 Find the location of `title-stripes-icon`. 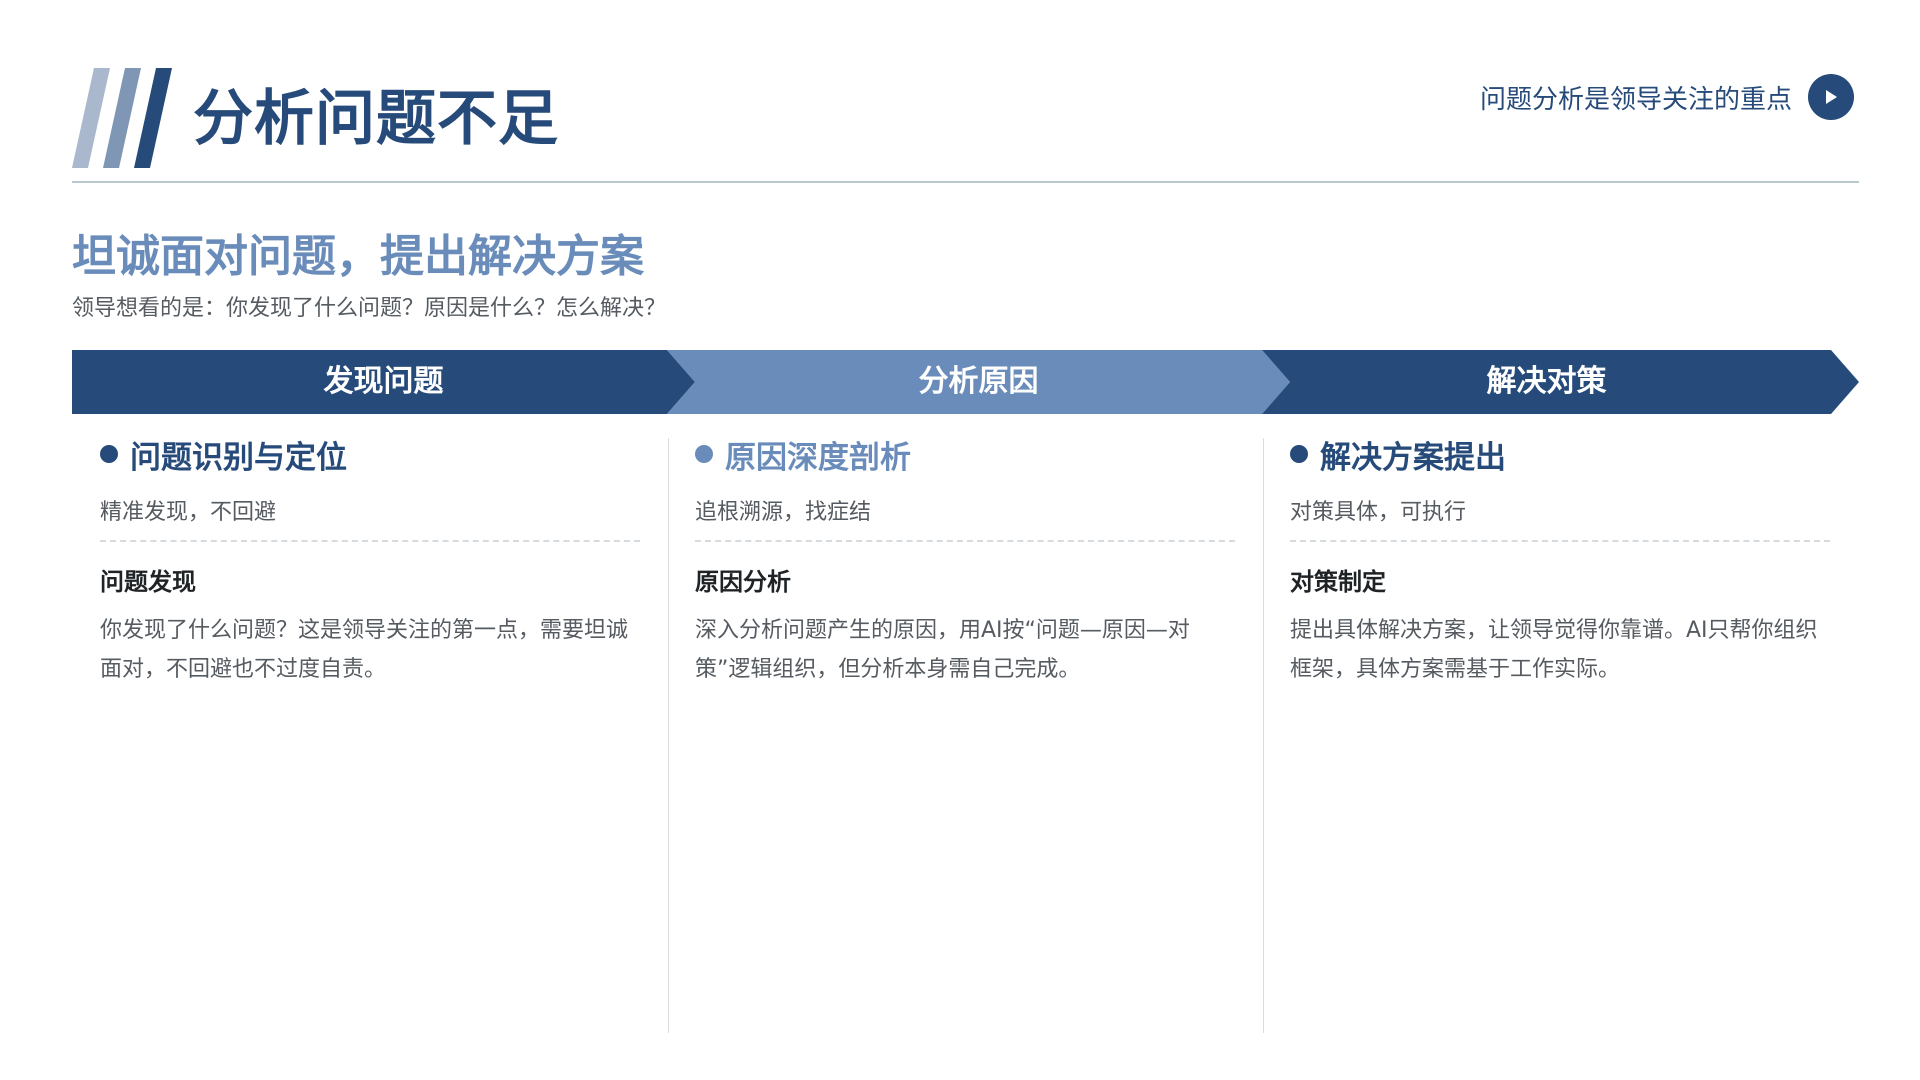

title-stripes-icon is located at coordinates (122, 118).